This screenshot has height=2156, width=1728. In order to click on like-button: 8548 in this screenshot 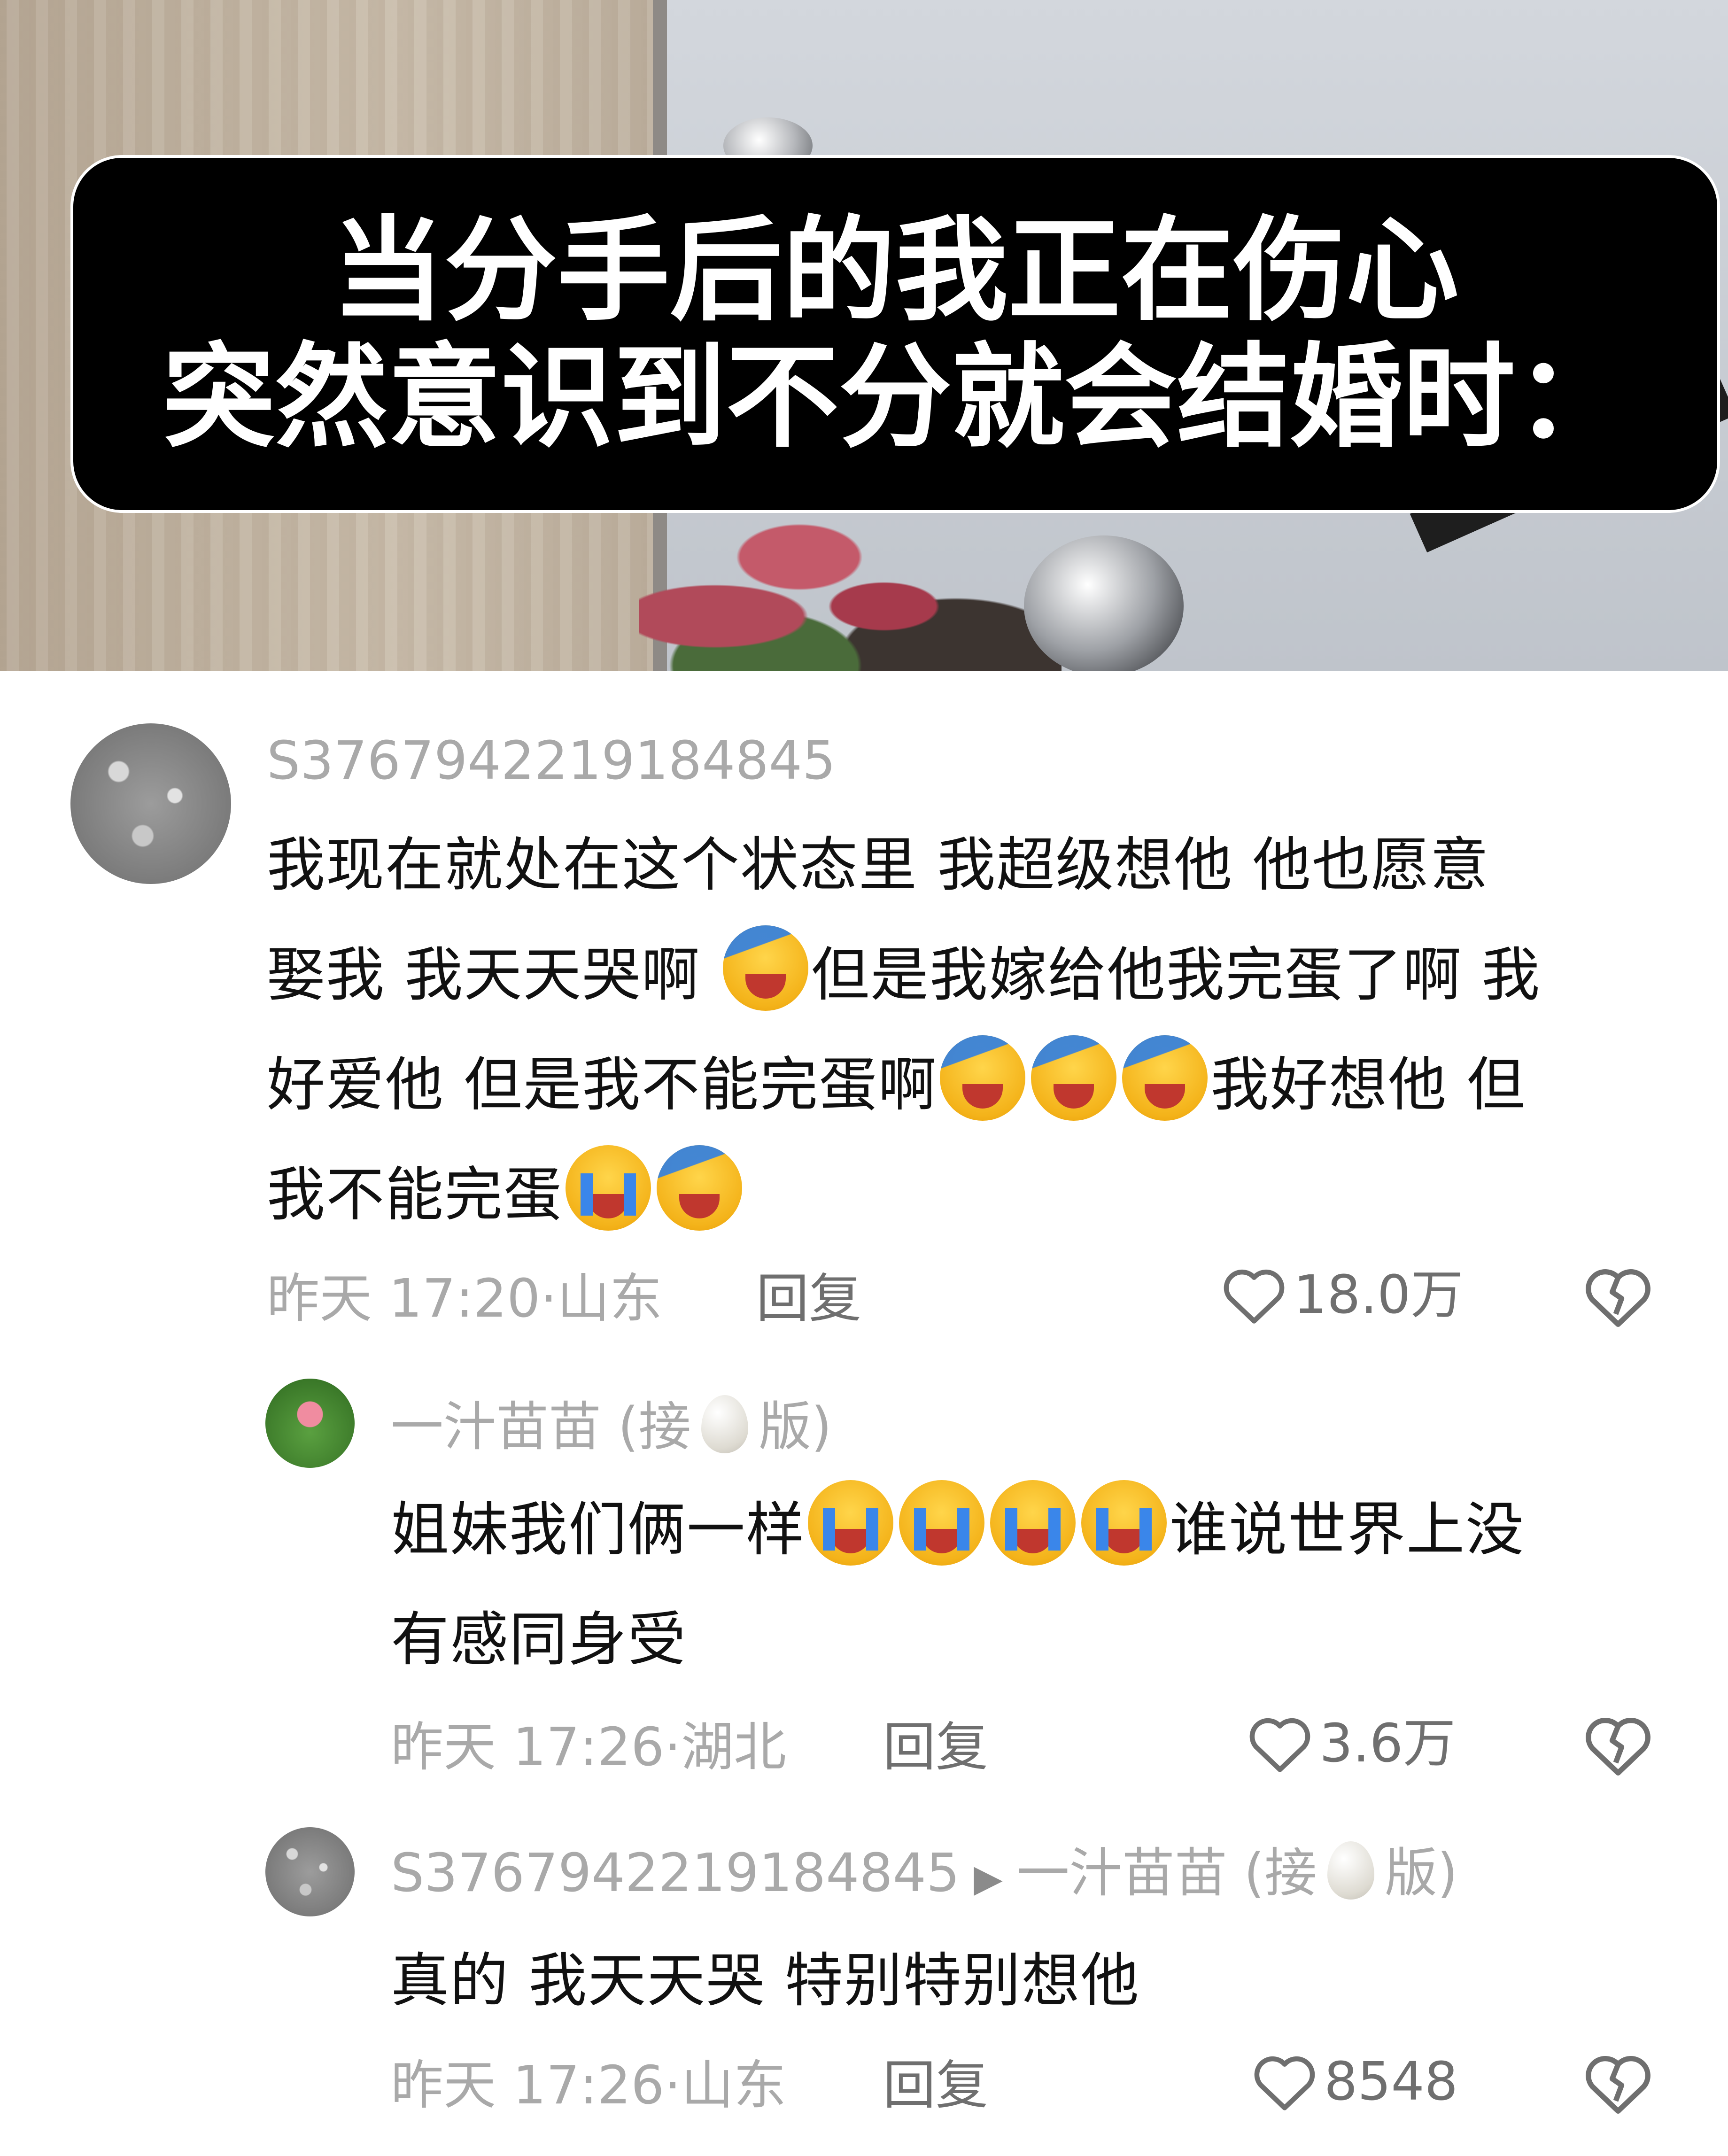, I will do `click(1355, 2082)`.